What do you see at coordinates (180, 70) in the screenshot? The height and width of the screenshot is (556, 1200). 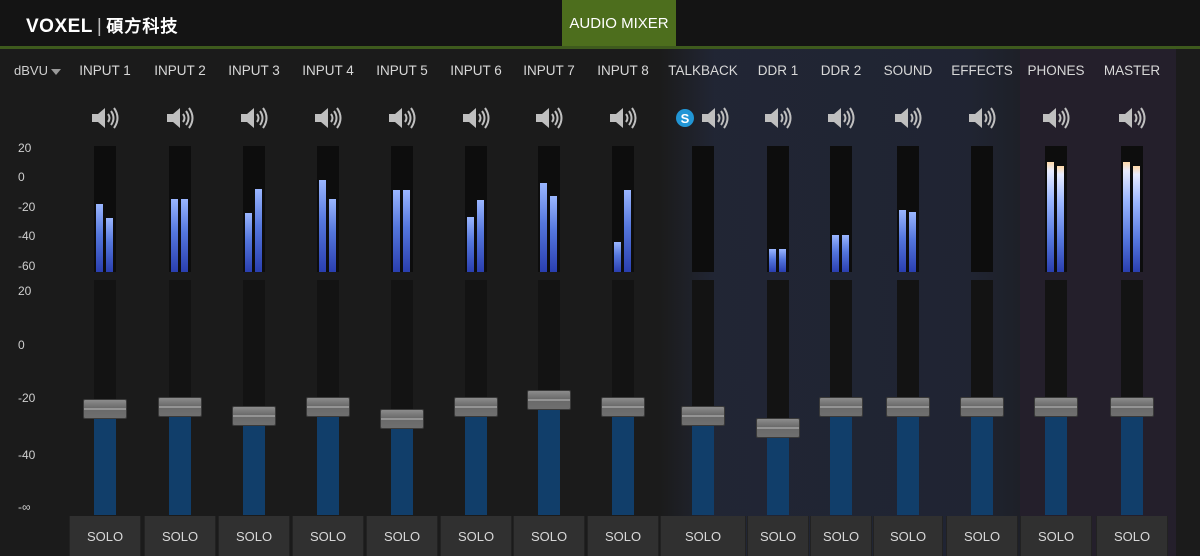 I see `channel-label: INPUT 2` at bounding box center [180, 70].